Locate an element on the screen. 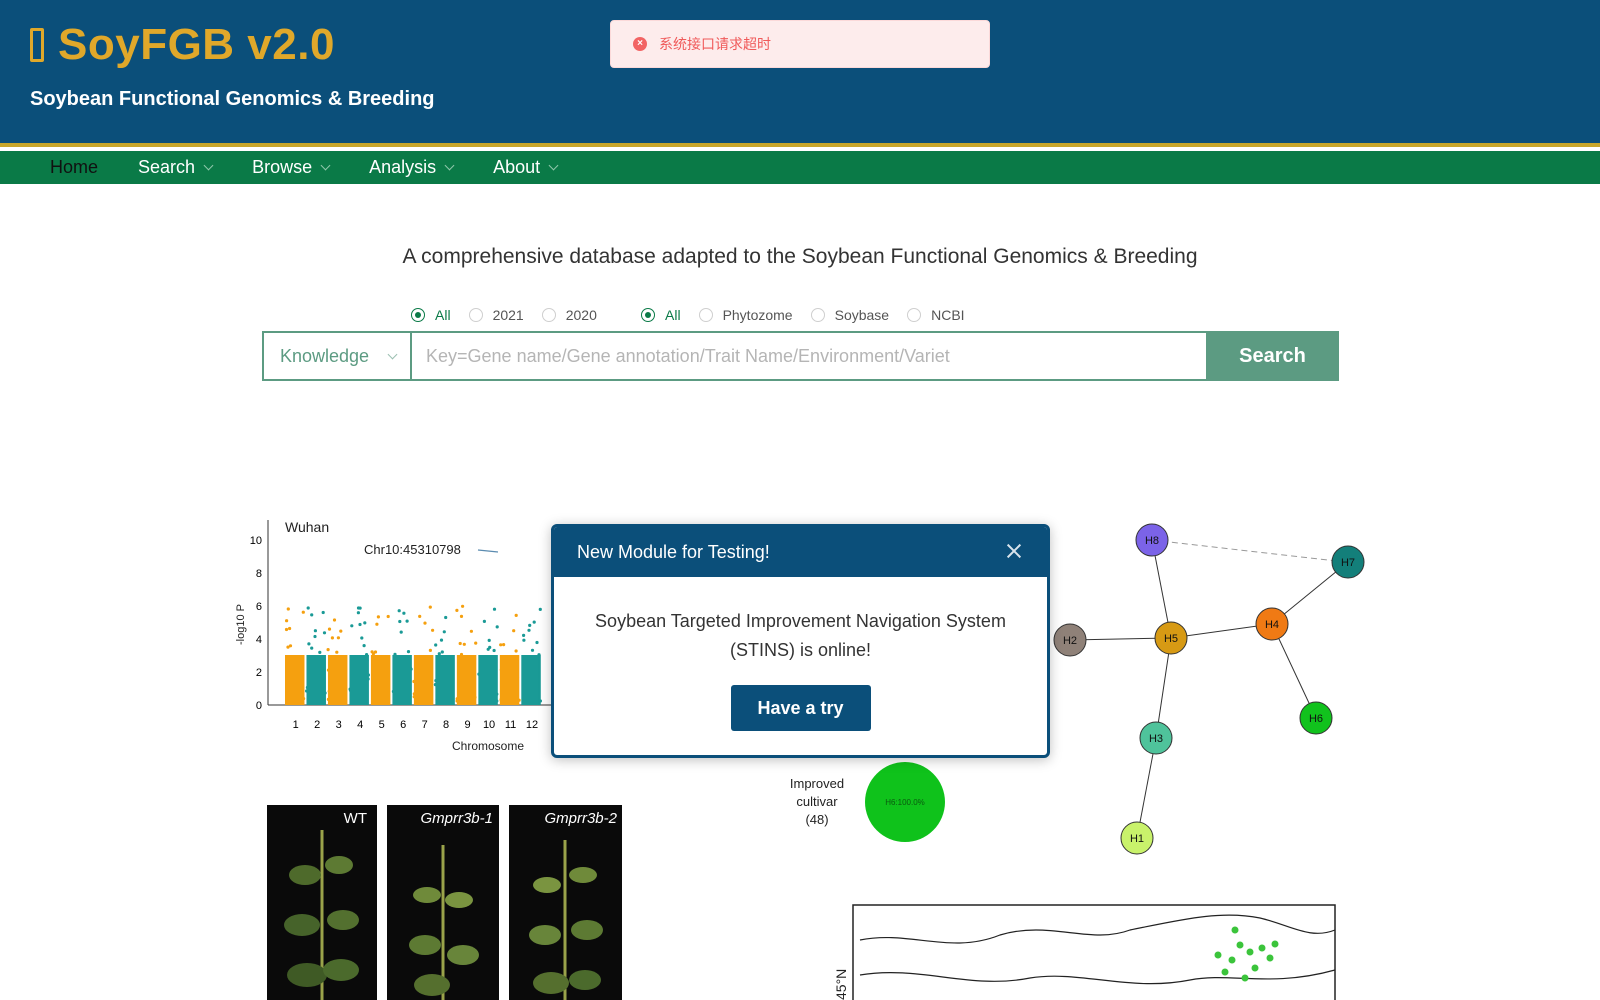 This screenshot has width=1600, height=1000. have-a-try-button: Have a try is located at coordinates (800, 708).